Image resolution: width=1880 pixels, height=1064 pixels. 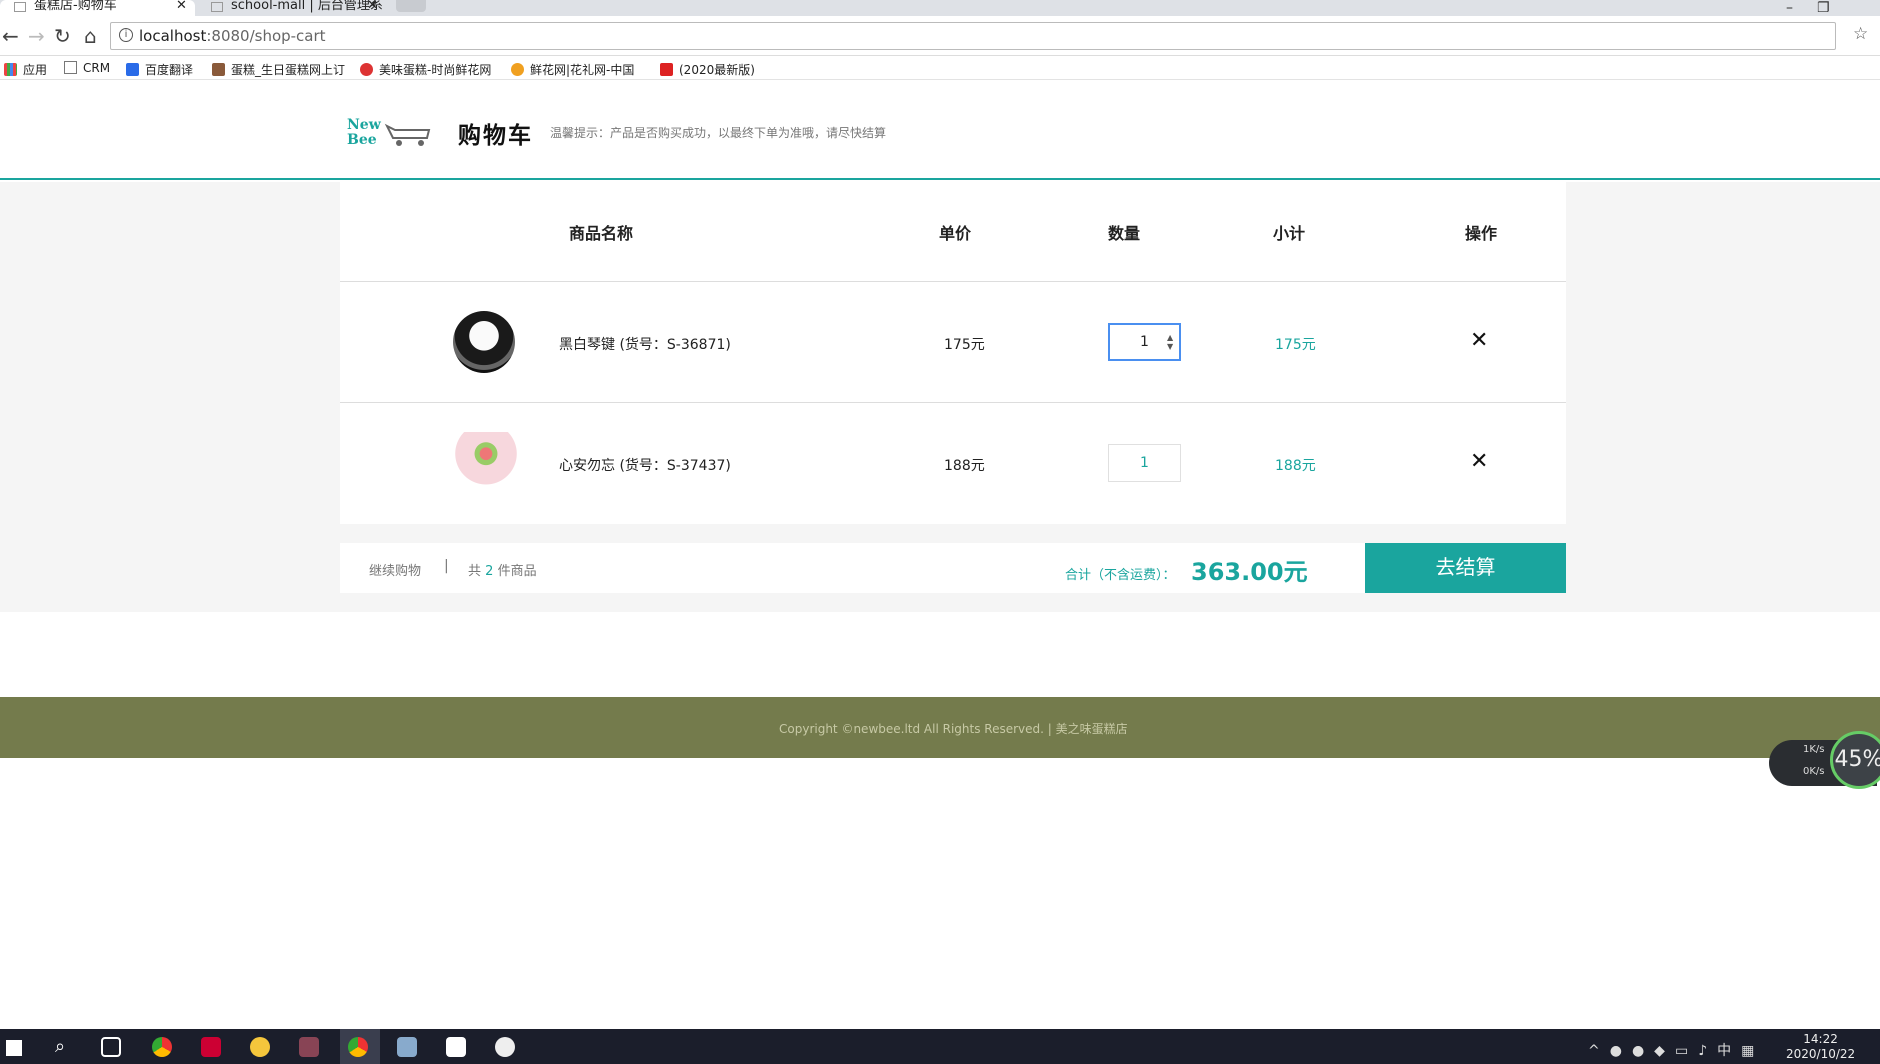 What do you see at coordinates (1835, 8) in the screenshot?
I see `restore-icon: ❐` at bounding box center [1835, 8].